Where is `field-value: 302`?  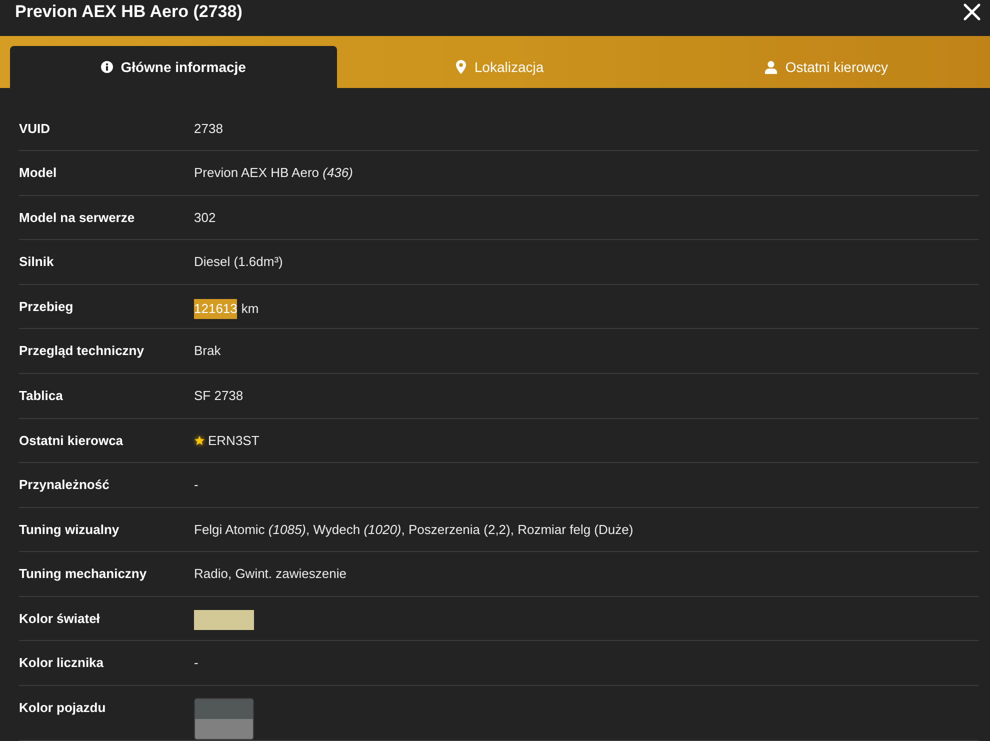 field-value: 302 is located at coordinates (205, 218).